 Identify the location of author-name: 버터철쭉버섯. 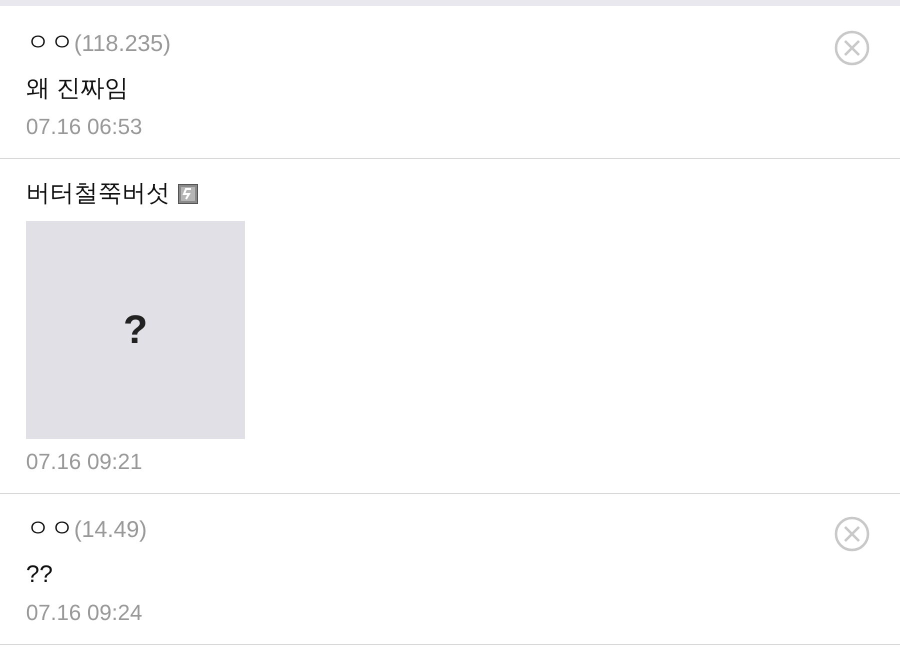
(98, 194).